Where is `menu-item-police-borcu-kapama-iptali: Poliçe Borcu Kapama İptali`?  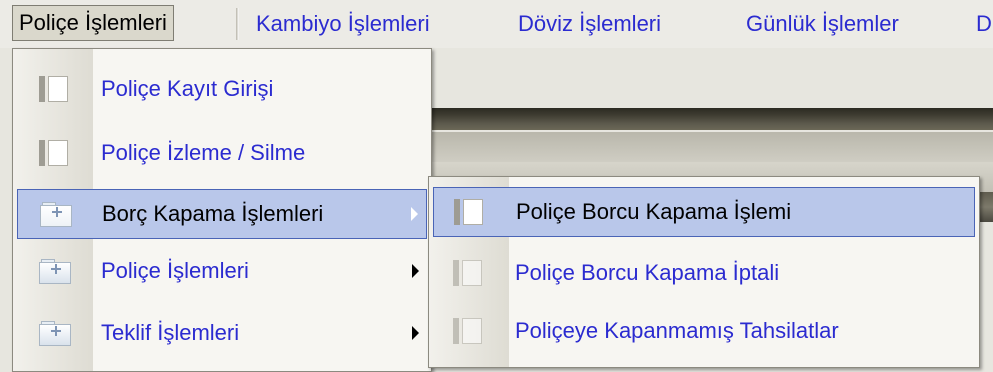
menu-item-police-borcu-kapama-iptali: Poliçe Borcu Kapama İptali is located at coordinates (704, 273).